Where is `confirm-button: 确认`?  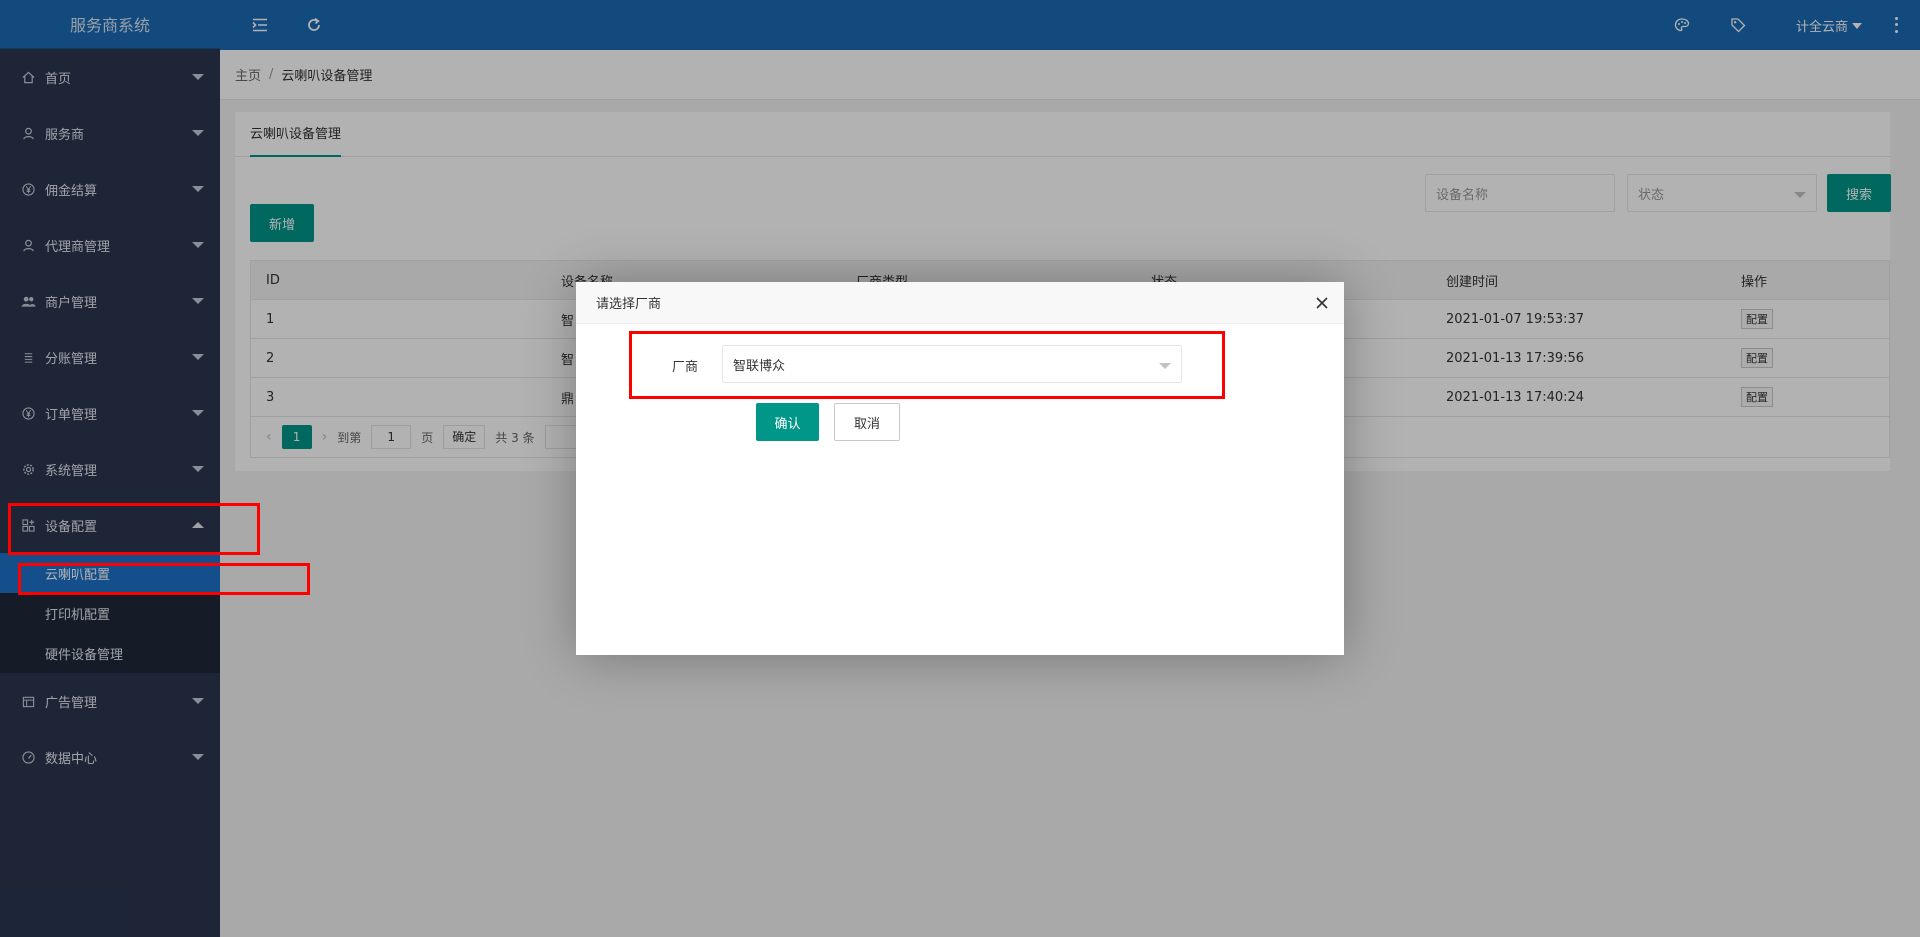
confirm-button: 确认 is located at coordinates (787, 422).